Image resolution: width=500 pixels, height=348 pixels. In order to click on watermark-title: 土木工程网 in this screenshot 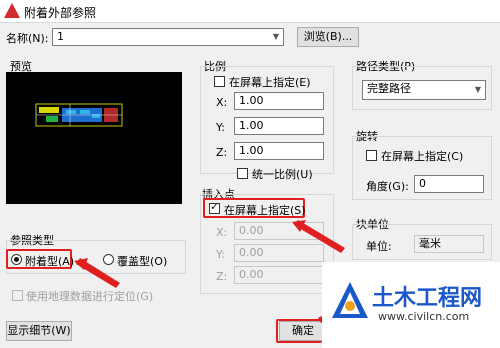, I will do `click(427, 298)`.